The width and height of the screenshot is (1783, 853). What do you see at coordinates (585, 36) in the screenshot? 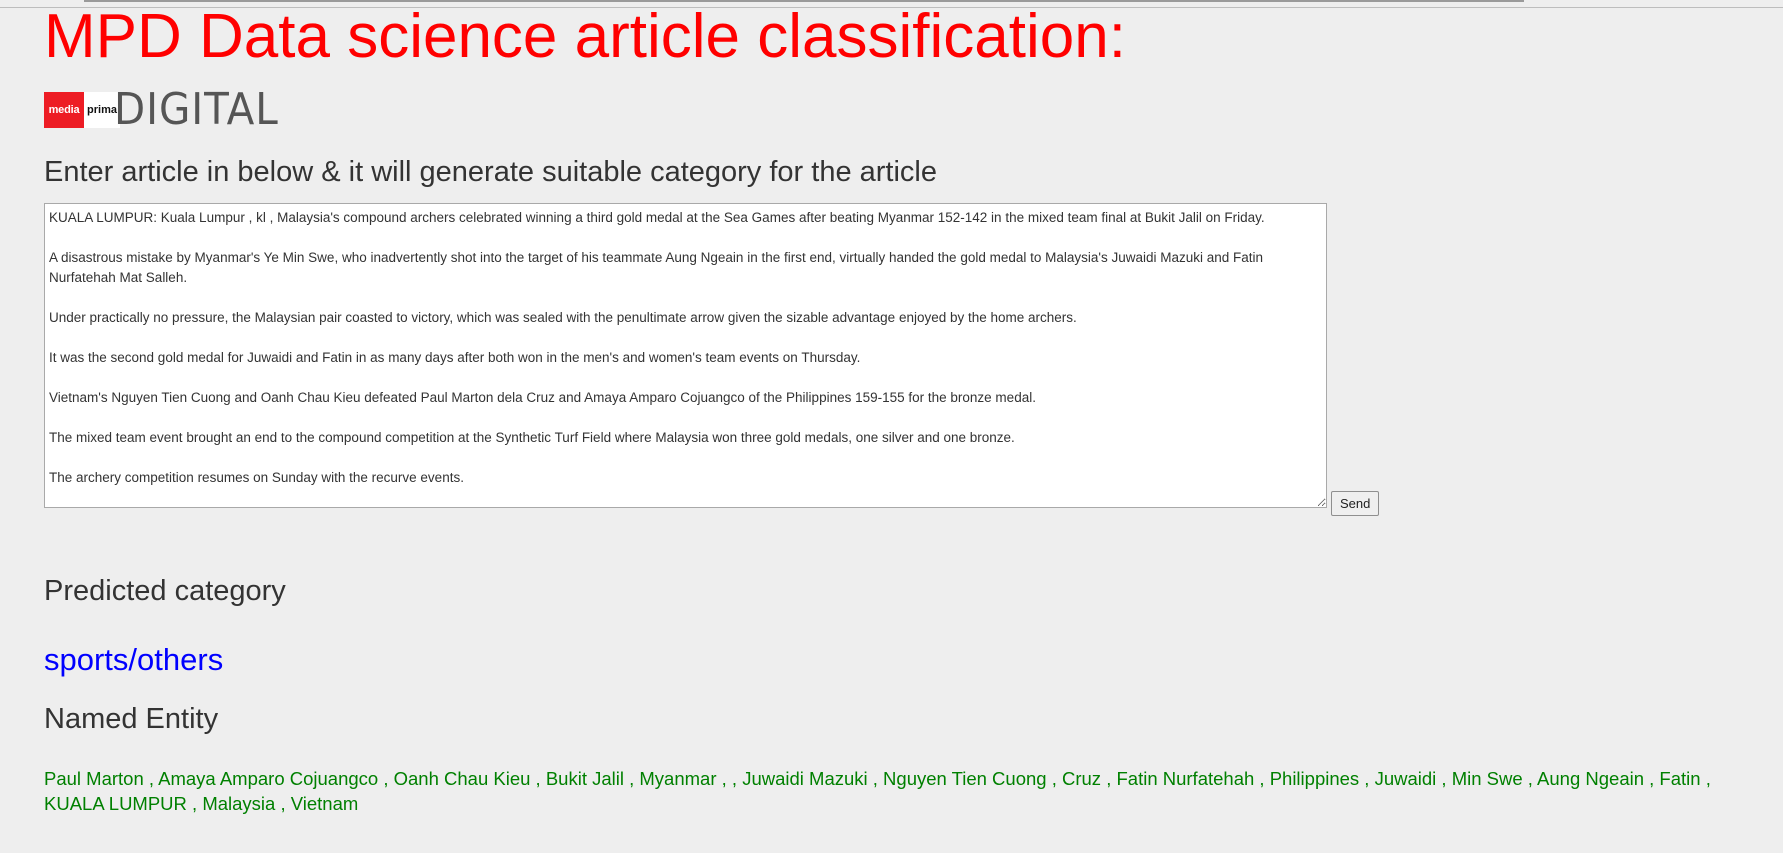
I see `page-title: MPD Data science article classification:` at bounding box center [585, 36].